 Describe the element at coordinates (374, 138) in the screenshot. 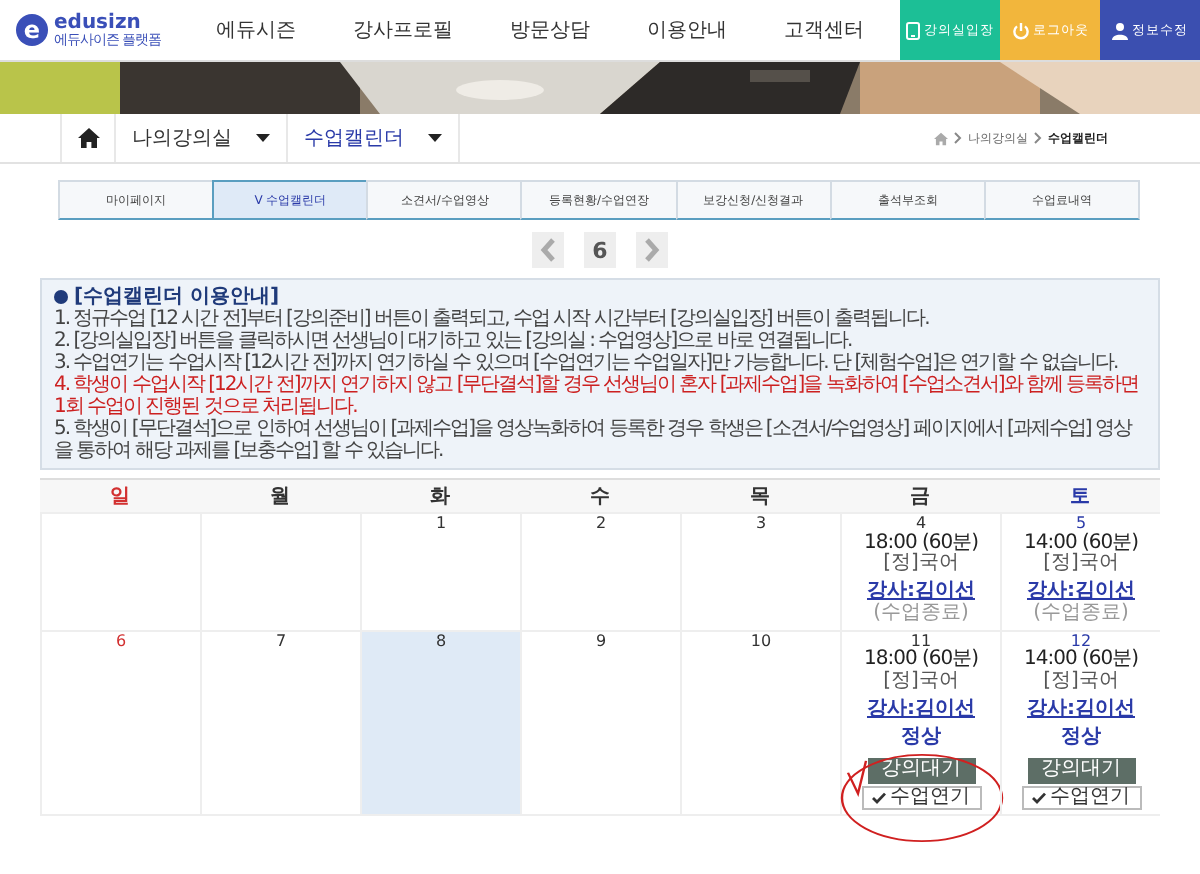

I see `dropdown-menu: 수업캘린더` at that location.